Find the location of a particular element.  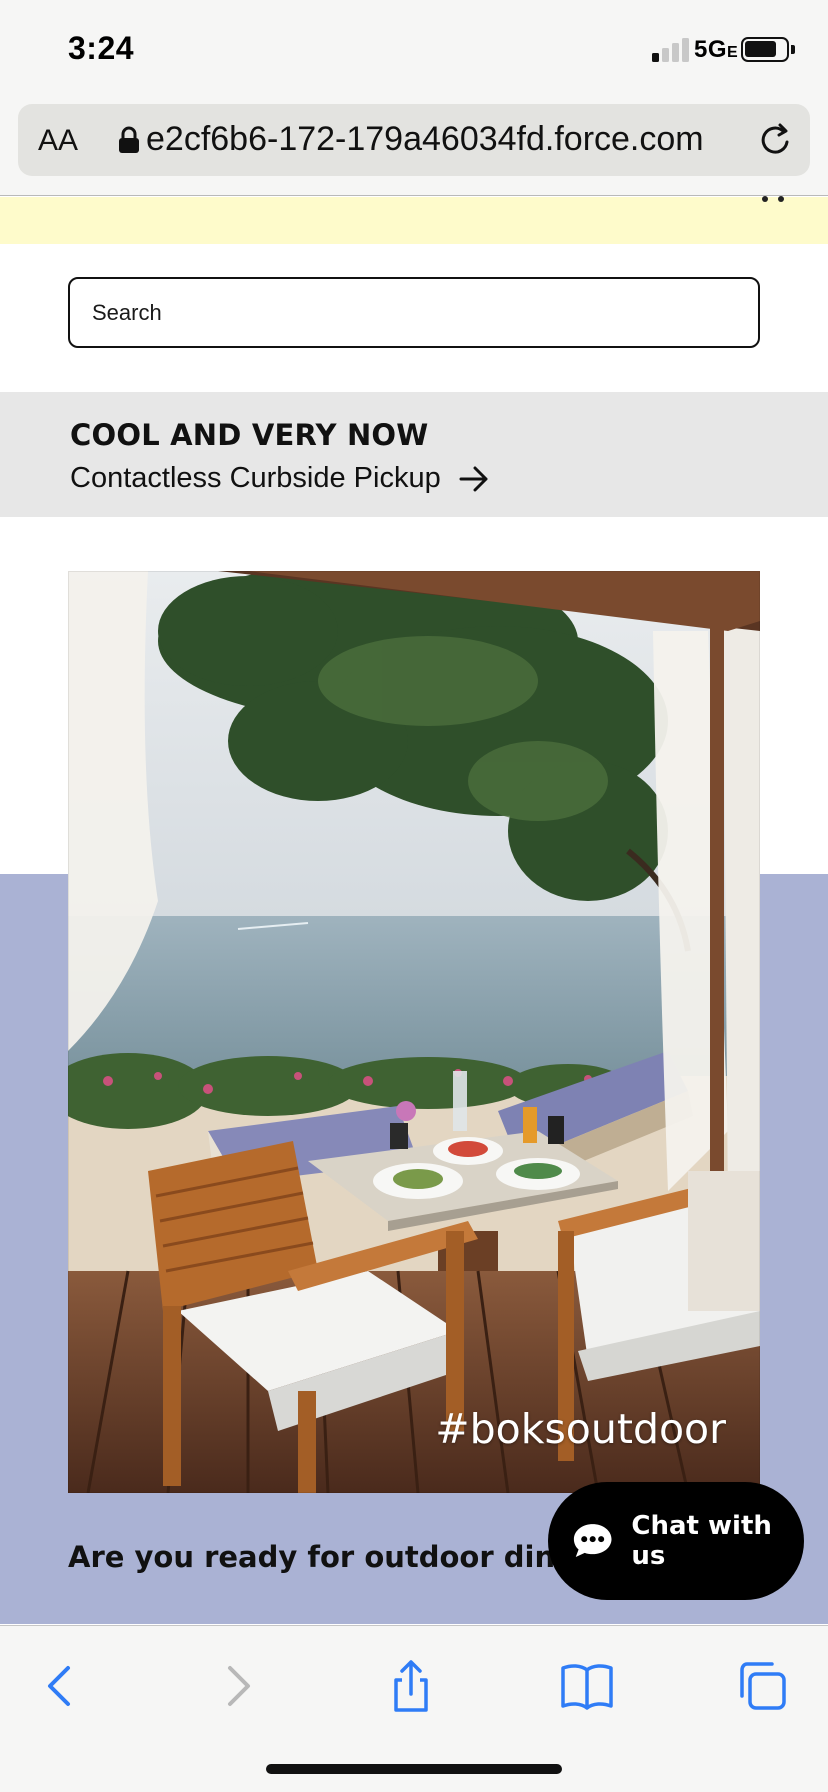

browser-address-area: AA e2cf6b6-172-179a46034fd.force.com is located at coordinates (414, 148).